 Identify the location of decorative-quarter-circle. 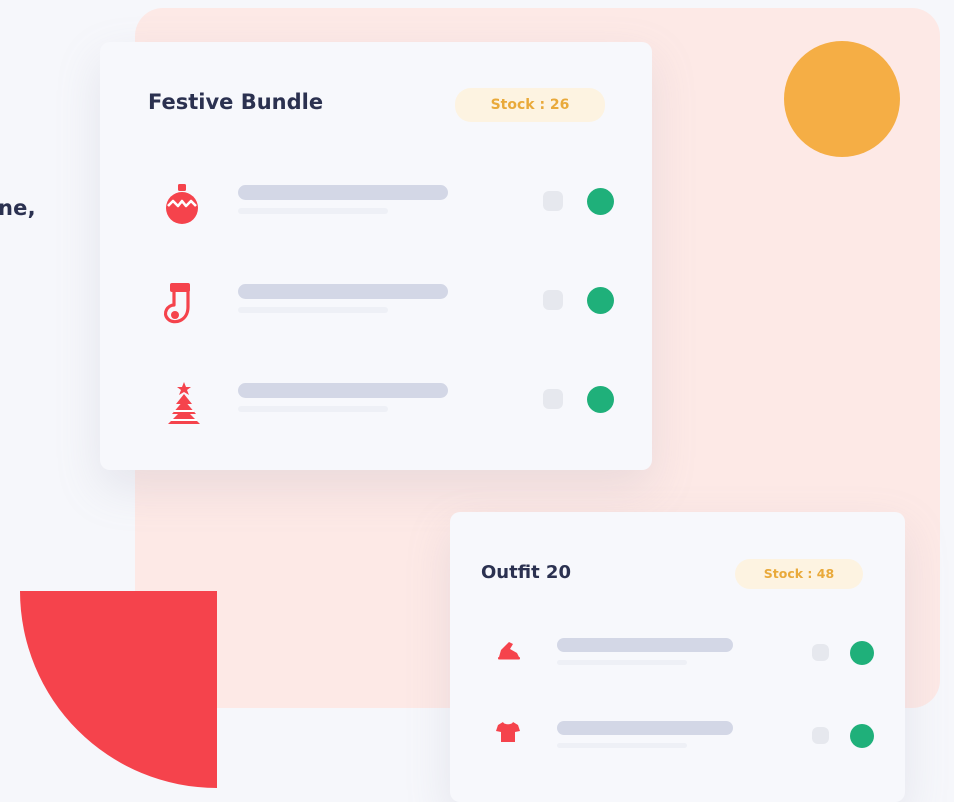
(118, 689).